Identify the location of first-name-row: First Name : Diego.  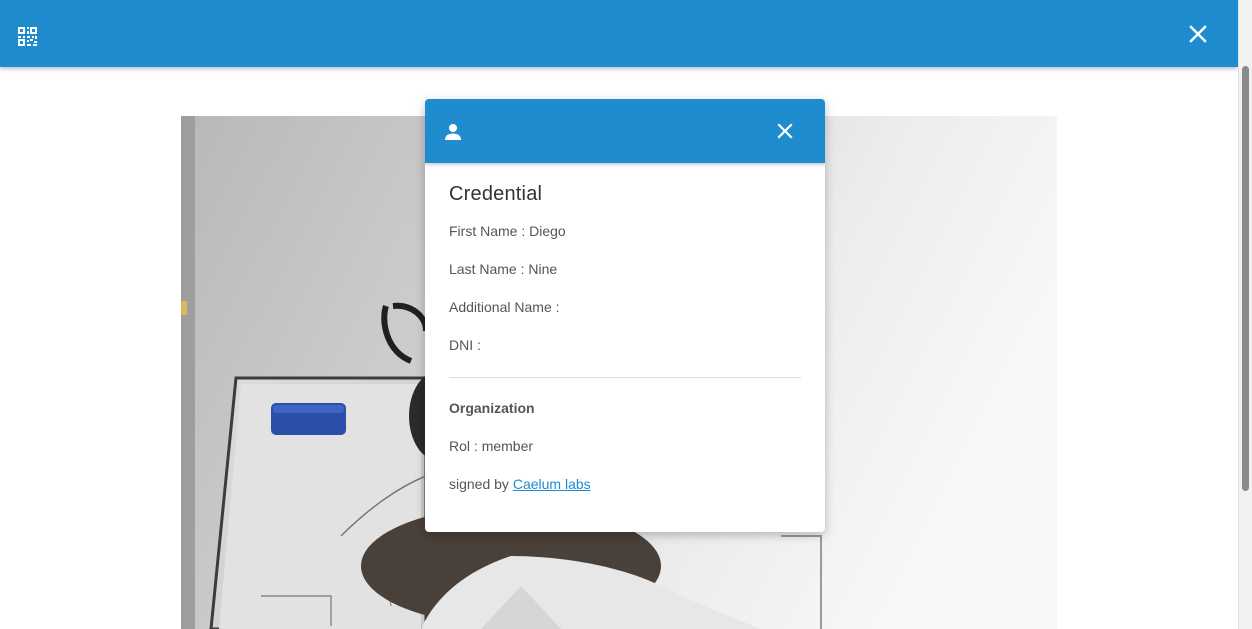
(507, 231).